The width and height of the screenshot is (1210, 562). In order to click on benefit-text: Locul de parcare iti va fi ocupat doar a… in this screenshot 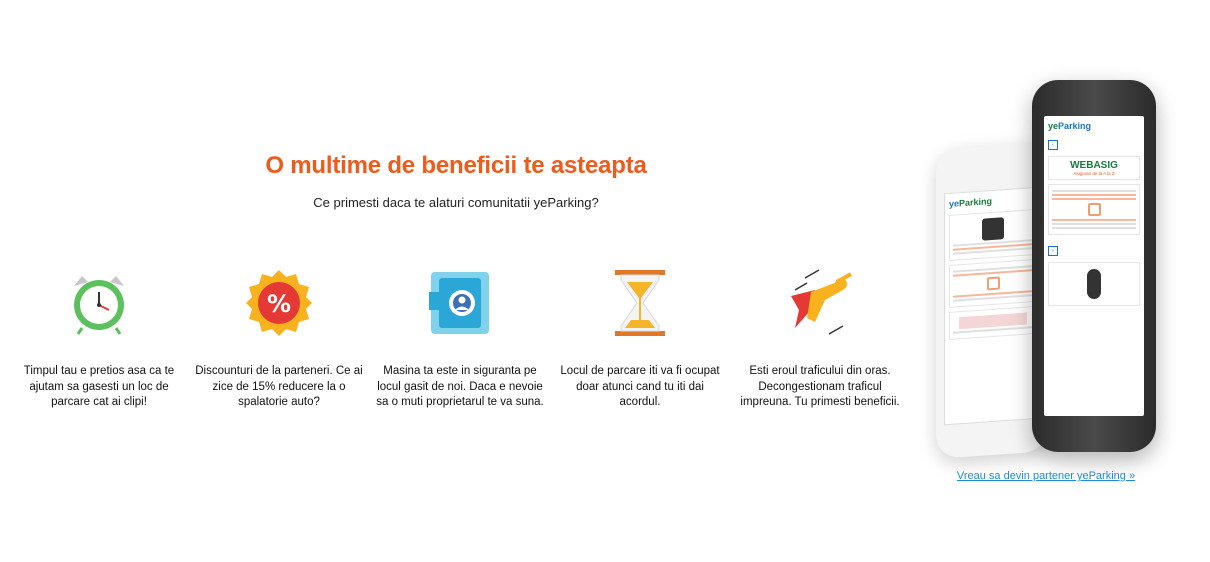, I will do `click(640, 386)`.